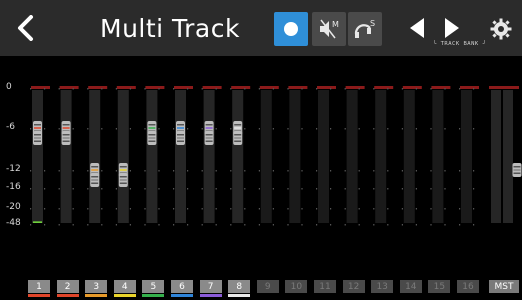  I want to click on track-select-16: 16, so click(468, 286).